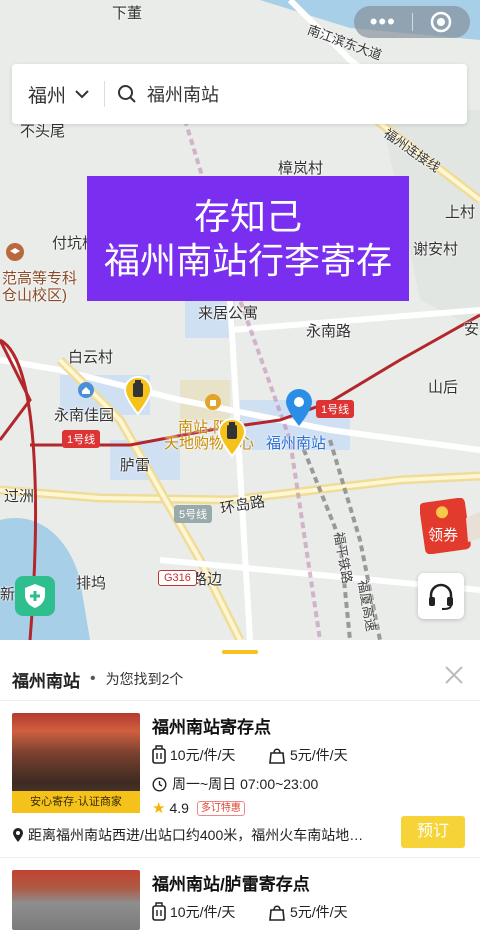 The image size is (480, 930). What do you see at coordinates (460, 212) in the screenshot?
I see `map-place-label: 上村` at bounding box center [460, 212].